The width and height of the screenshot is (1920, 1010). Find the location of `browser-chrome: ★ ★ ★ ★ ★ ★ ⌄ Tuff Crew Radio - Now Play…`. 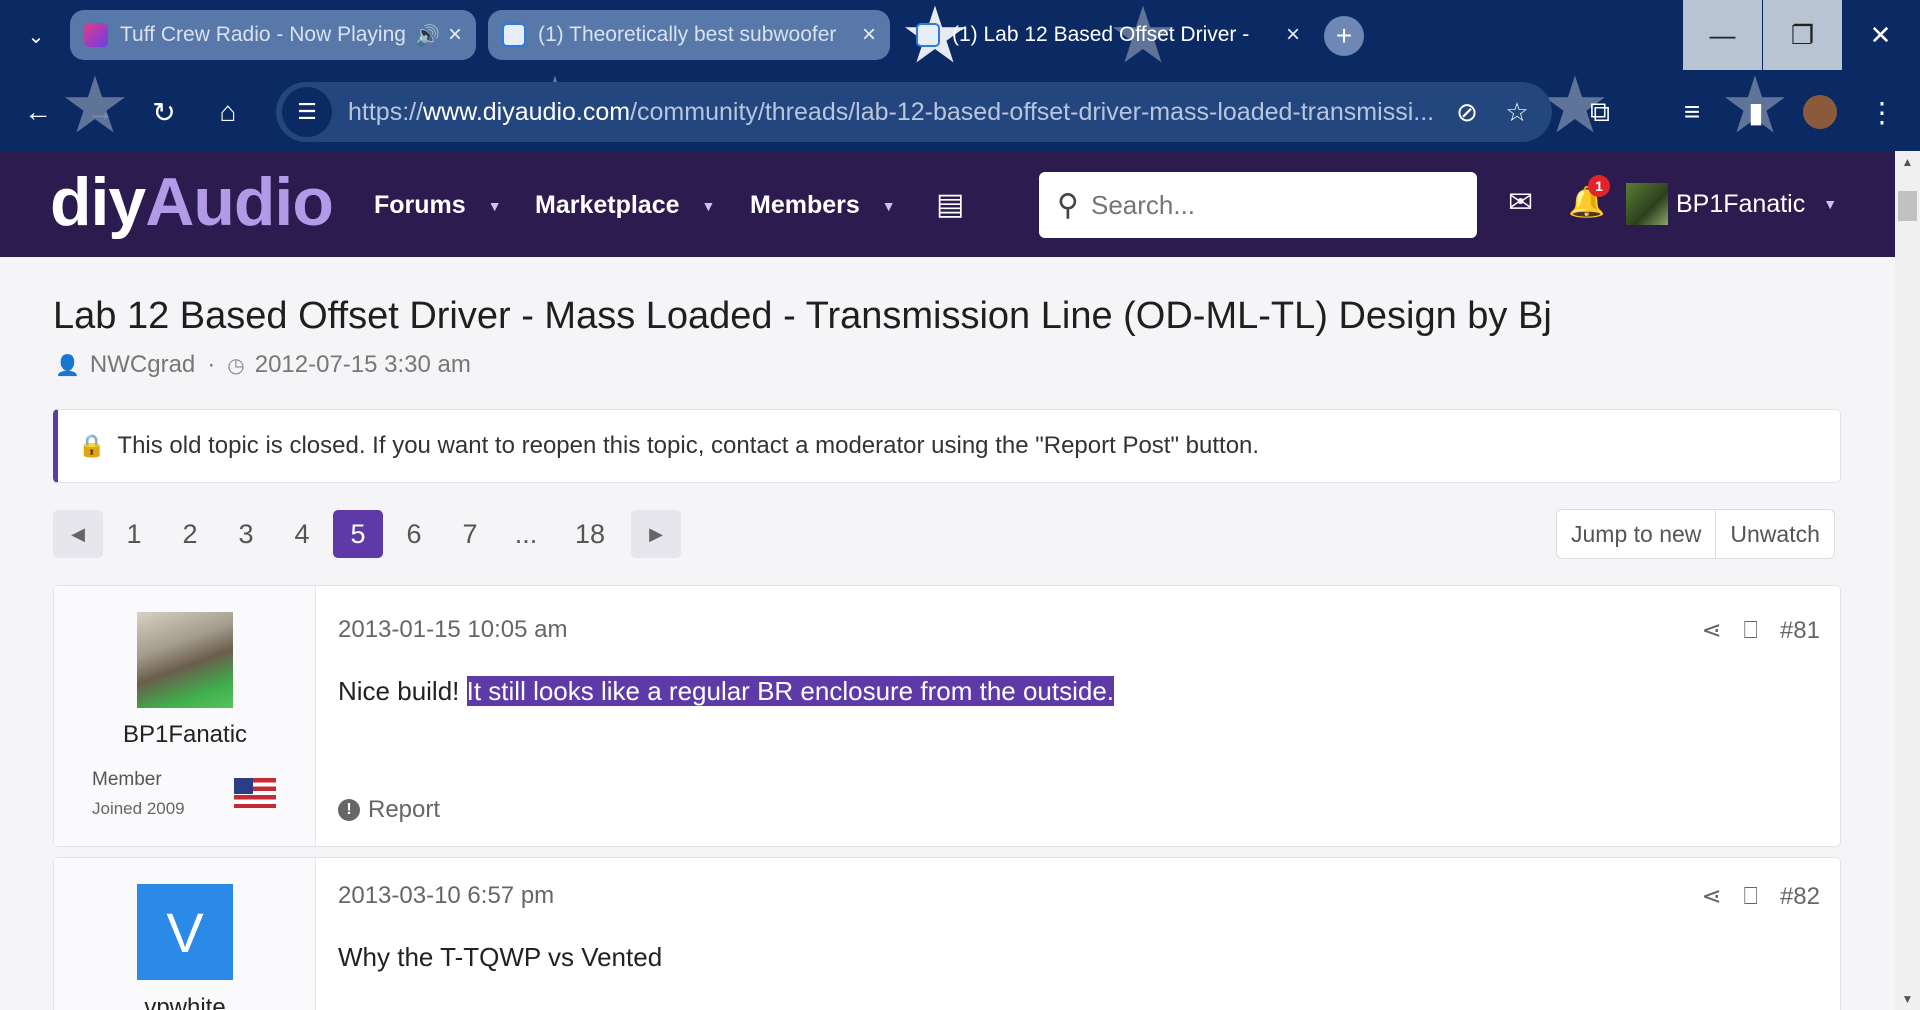

browser-chrome: ★ ★ ★ ★ ★ ★ ⌄ Tuff Crew Radio - Now Play… is located at coordinates (960, 75).